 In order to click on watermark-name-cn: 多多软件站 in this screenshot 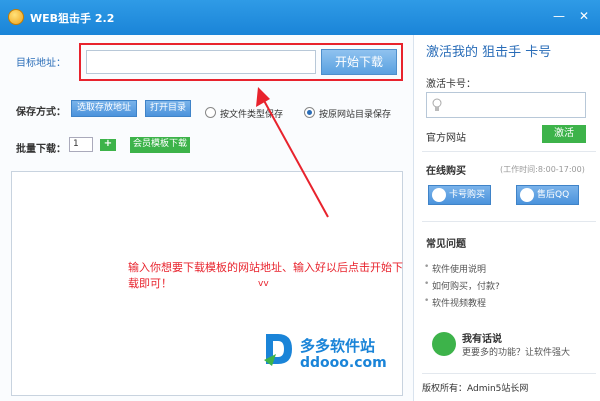, I will do `click(338, 346)`.